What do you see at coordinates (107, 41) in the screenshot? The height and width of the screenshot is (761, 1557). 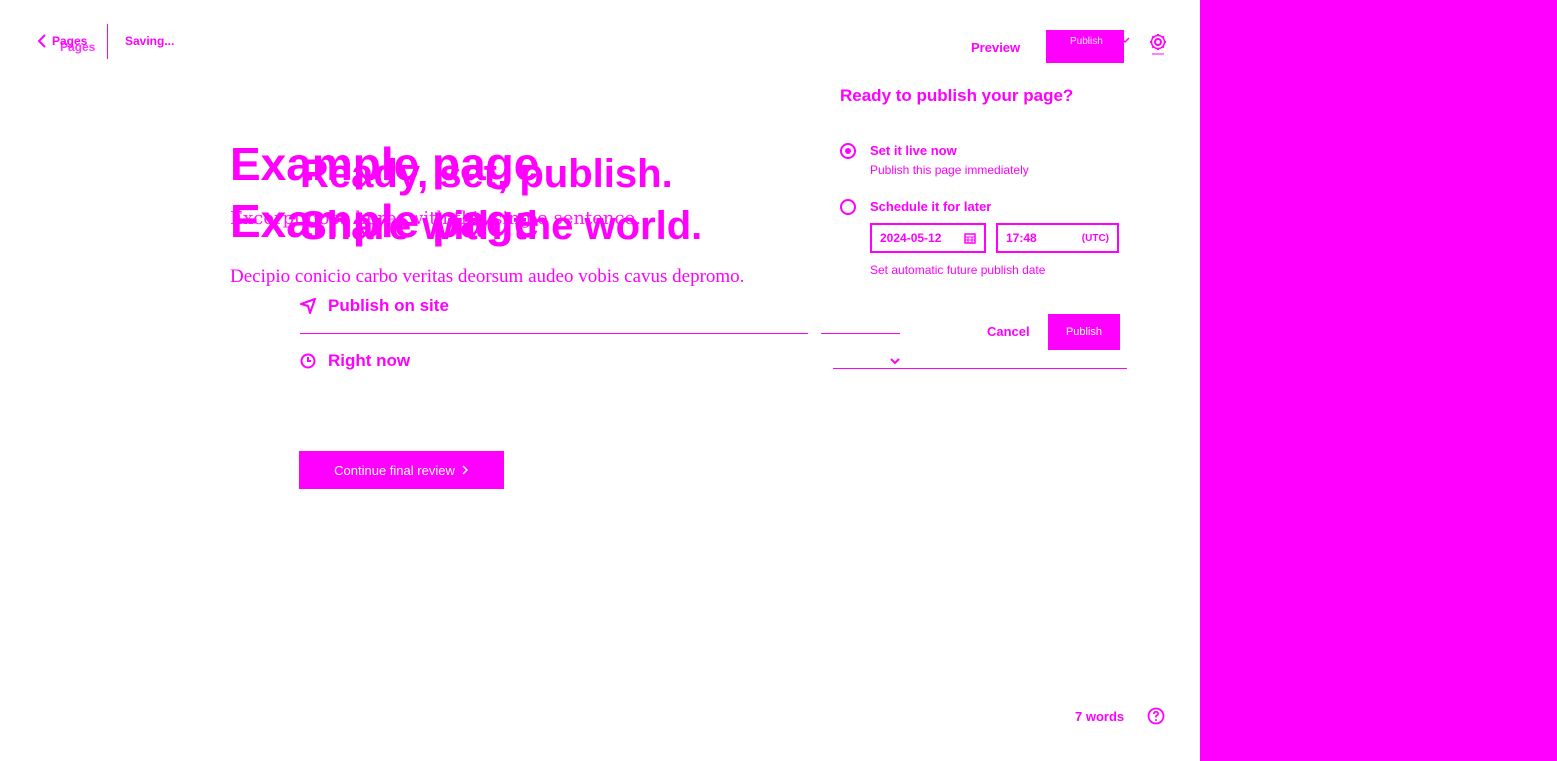 I see `header-divider` at bounding box center [107, 41].